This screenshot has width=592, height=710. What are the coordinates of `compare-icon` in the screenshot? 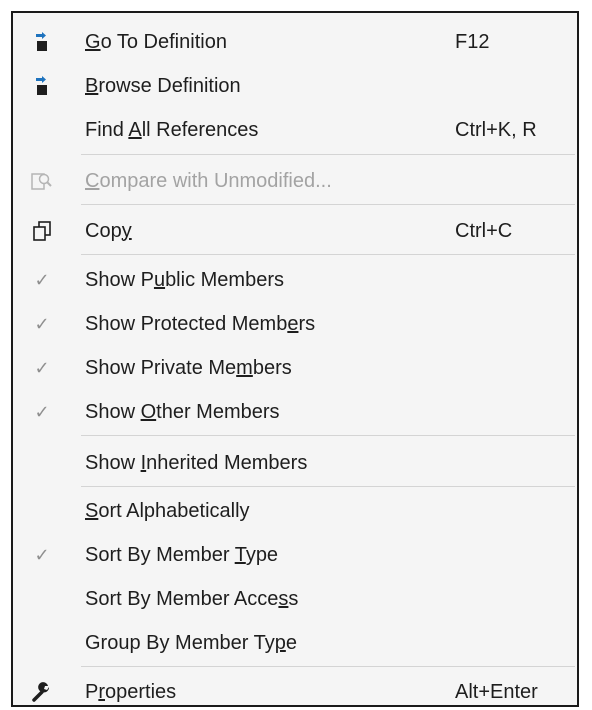 It's located at (42, 181).